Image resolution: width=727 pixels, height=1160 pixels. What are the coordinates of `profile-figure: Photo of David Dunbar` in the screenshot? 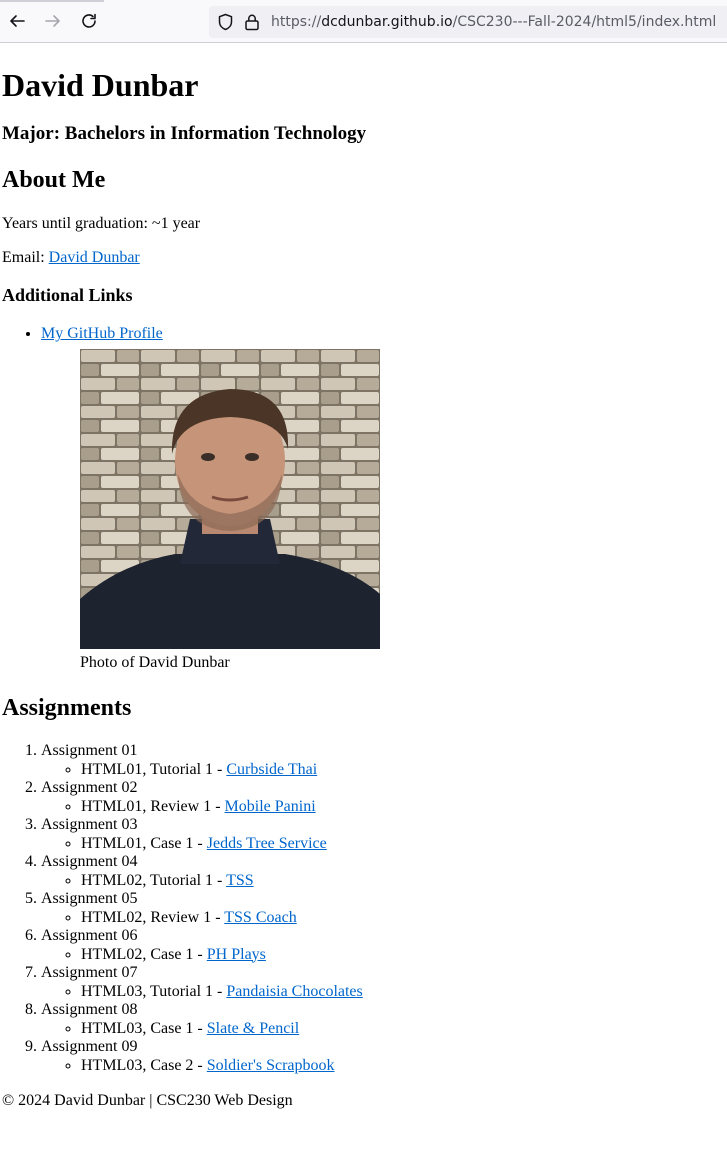 It's located at (230, 510).